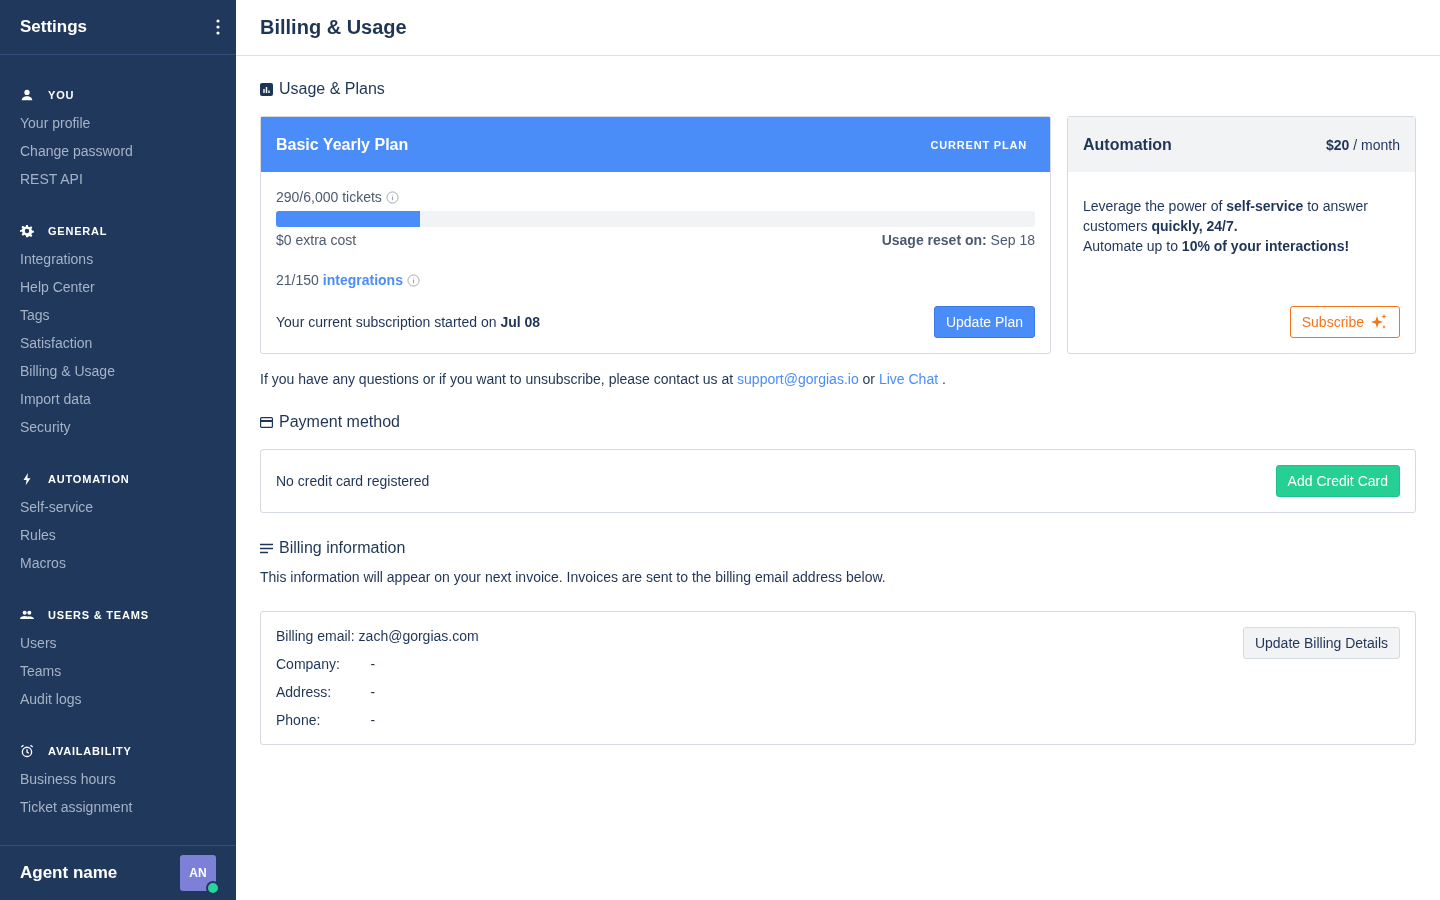  I want to click on integrations-link: integrations, so click(362, 280).